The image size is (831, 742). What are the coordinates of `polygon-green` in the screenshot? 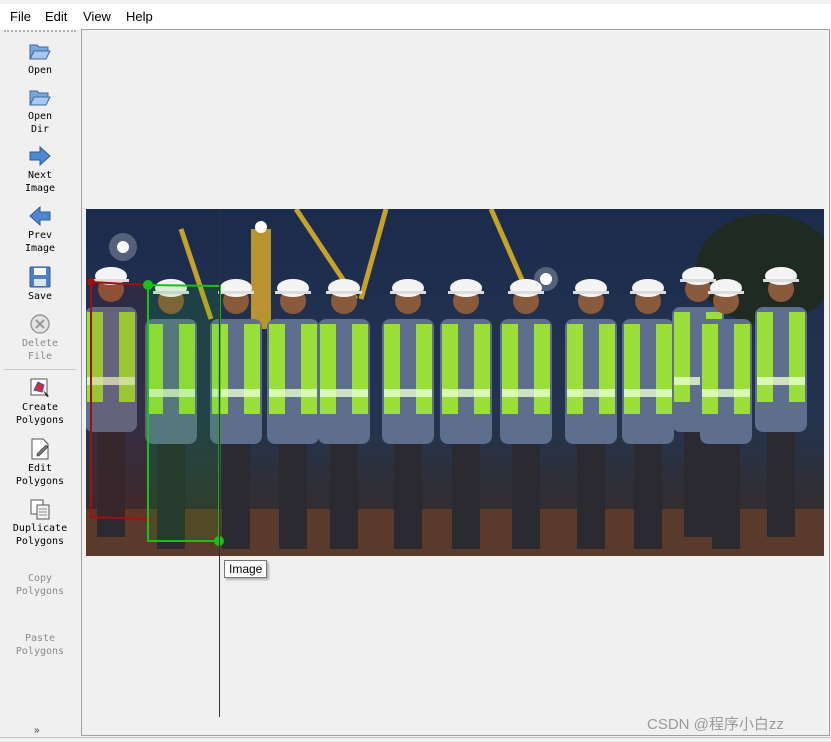 It's located at (183, 413).